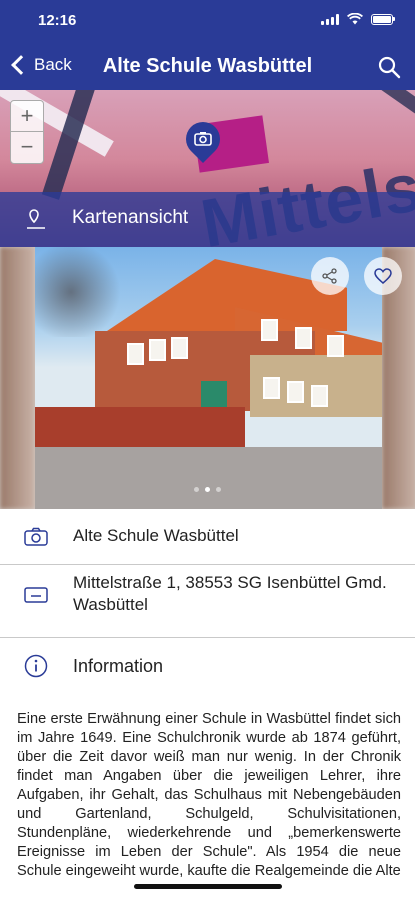 This screenshot has height=900, width=415. I want to click on info-icon, so click(36, 666).